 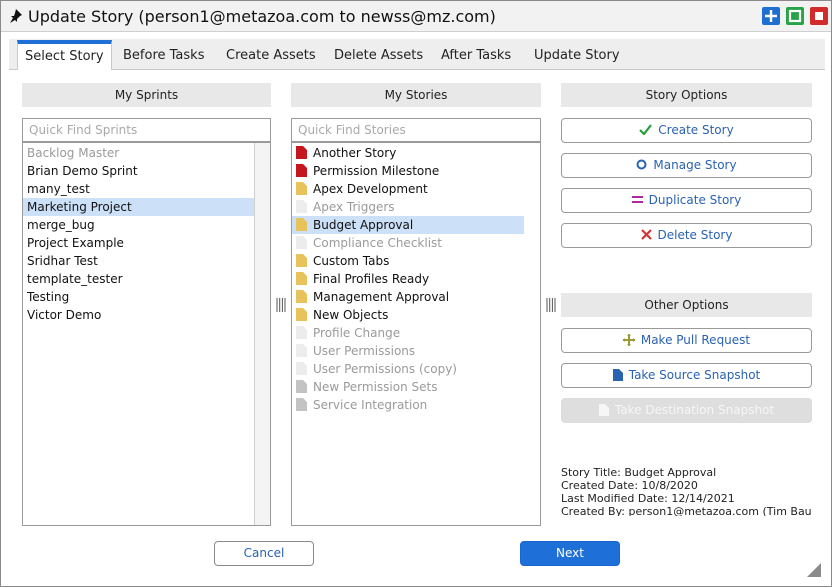 I want to click on list-item: Budget Approval, so click(x=408, y=225).